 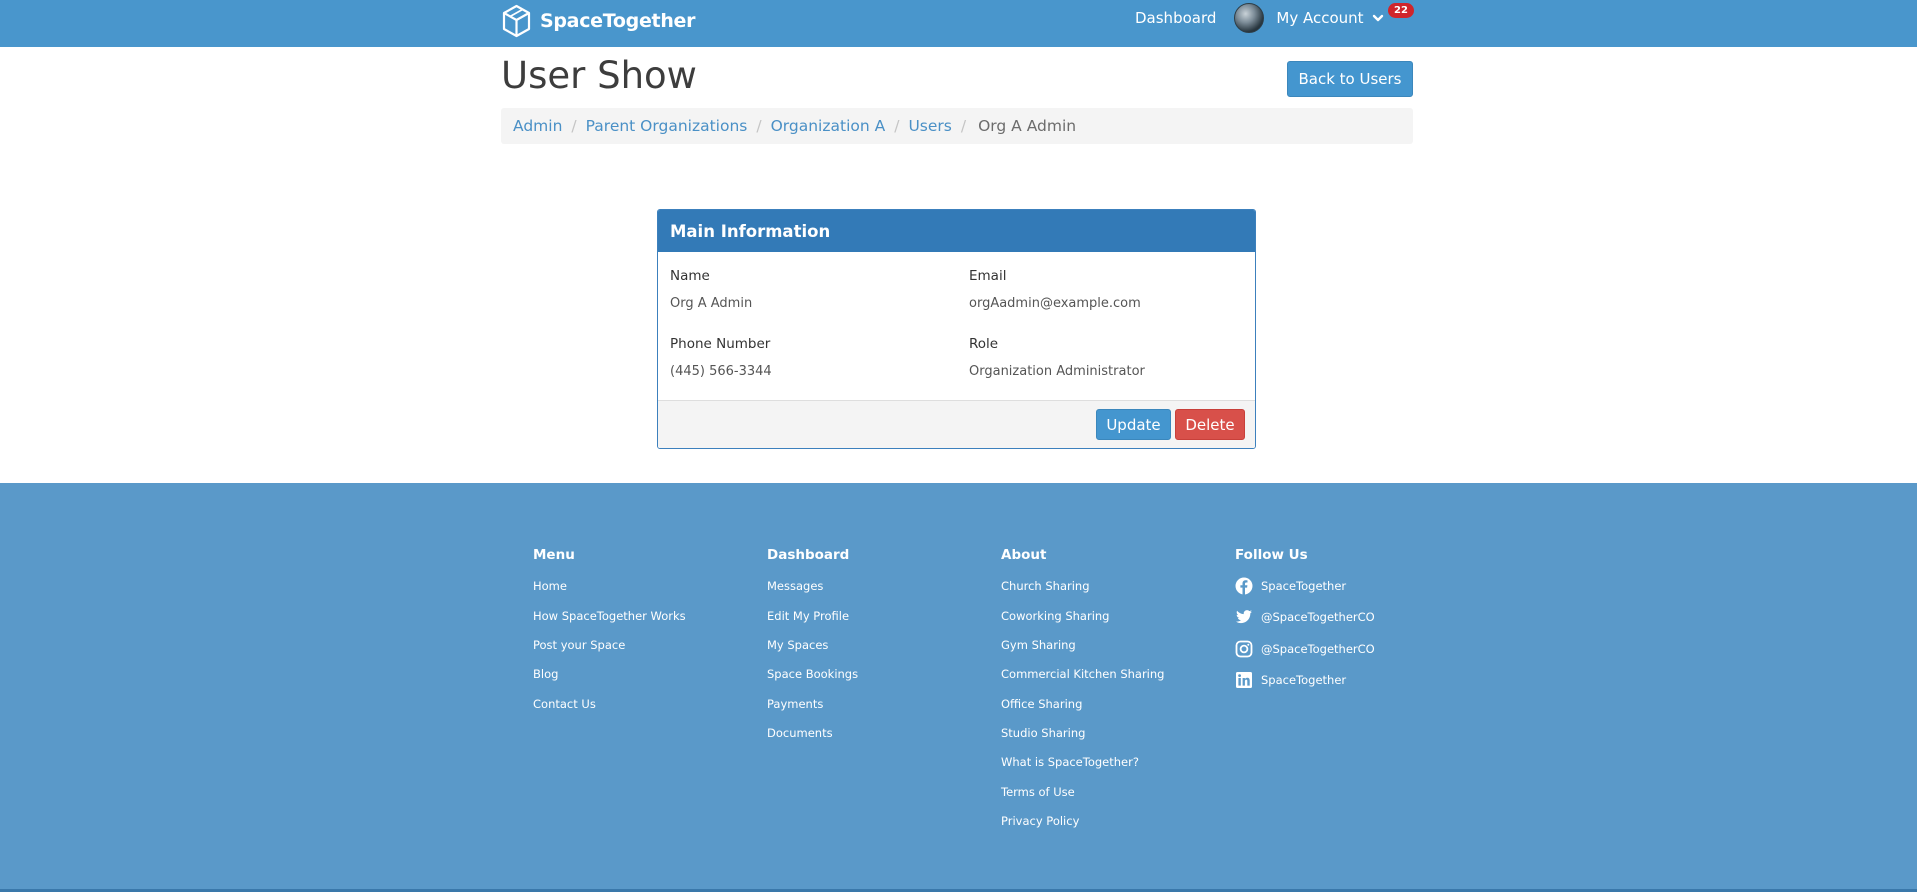 I want to click on breadcrumb-current: Org A Admin, so click(x=1027, y=126).